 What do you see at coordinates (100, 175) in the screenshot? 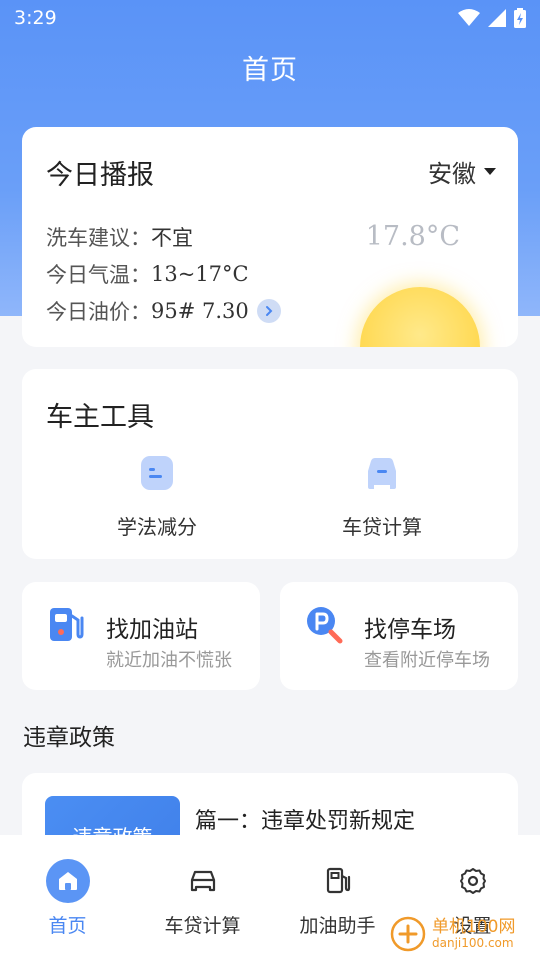
I see `report-title: 今日播报` at bounding box center [100, 175].